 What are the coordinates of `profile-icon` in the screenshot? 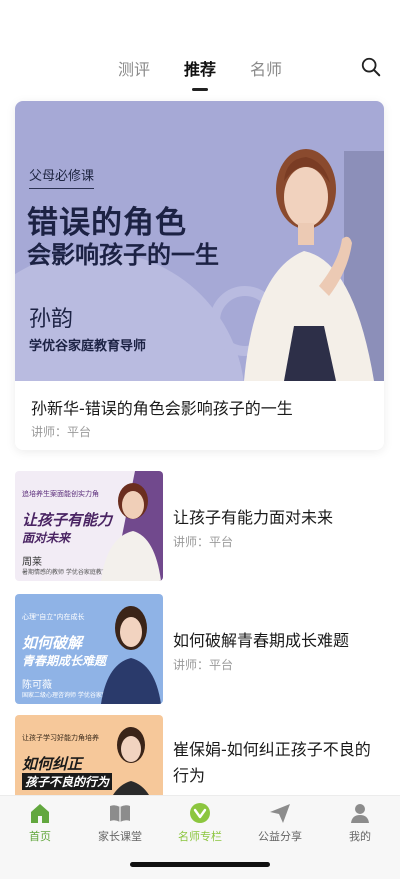 It's located at (360, 813).